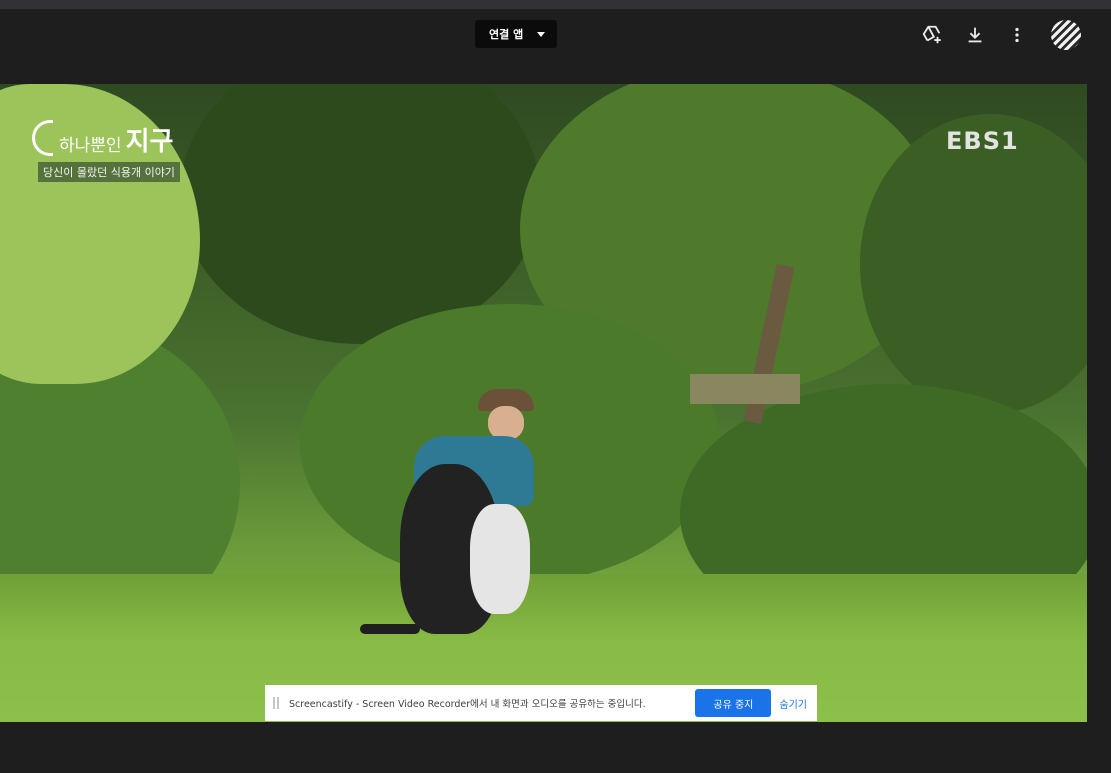 The height and width of the screenshot is (773, 1111). I want to click on viewer-background, so click(1099, 403).